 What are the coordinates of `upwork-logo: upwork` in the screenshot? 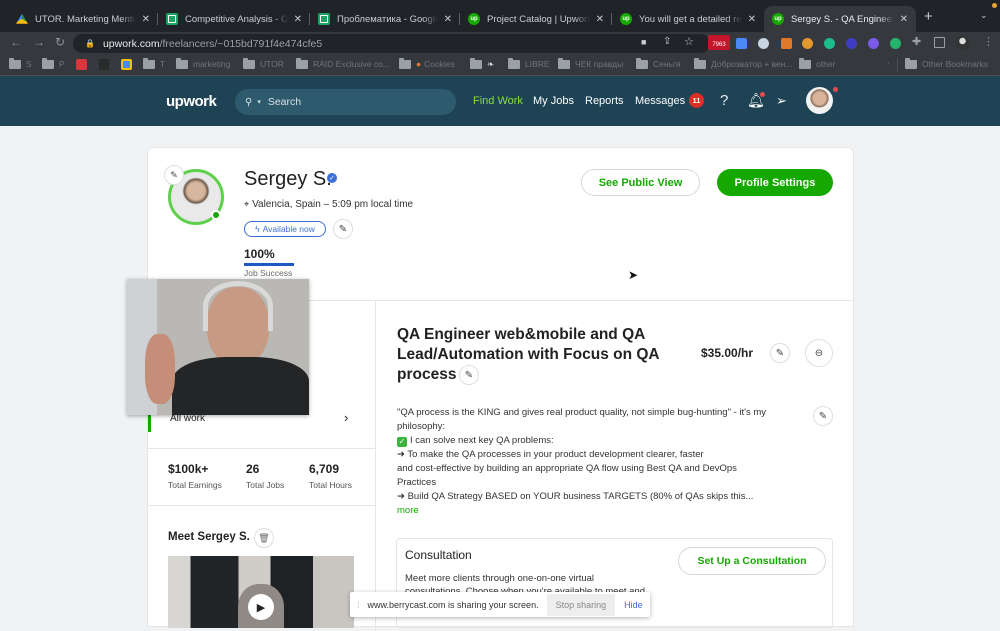 It's located at (191, 101).